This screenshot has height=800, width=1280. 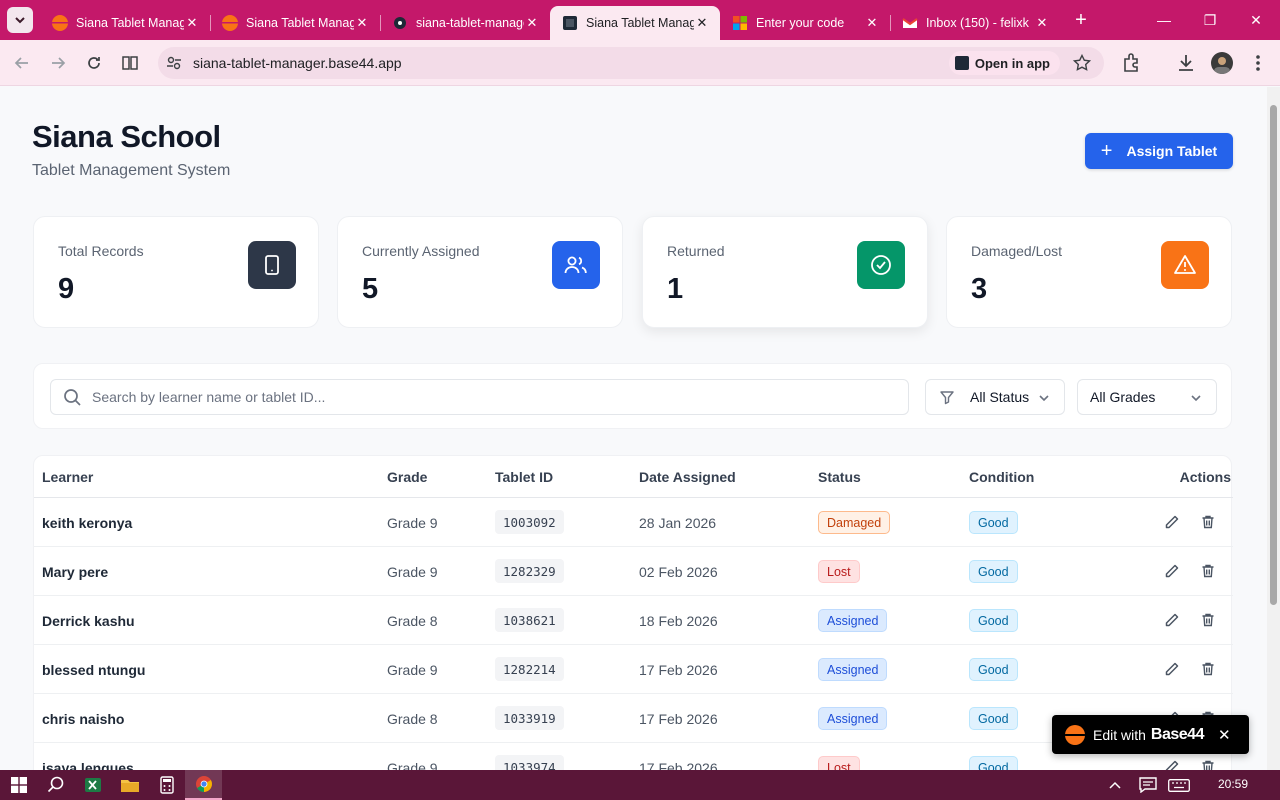 I want to click on windows-start-icon, so click(x=18, y=785).